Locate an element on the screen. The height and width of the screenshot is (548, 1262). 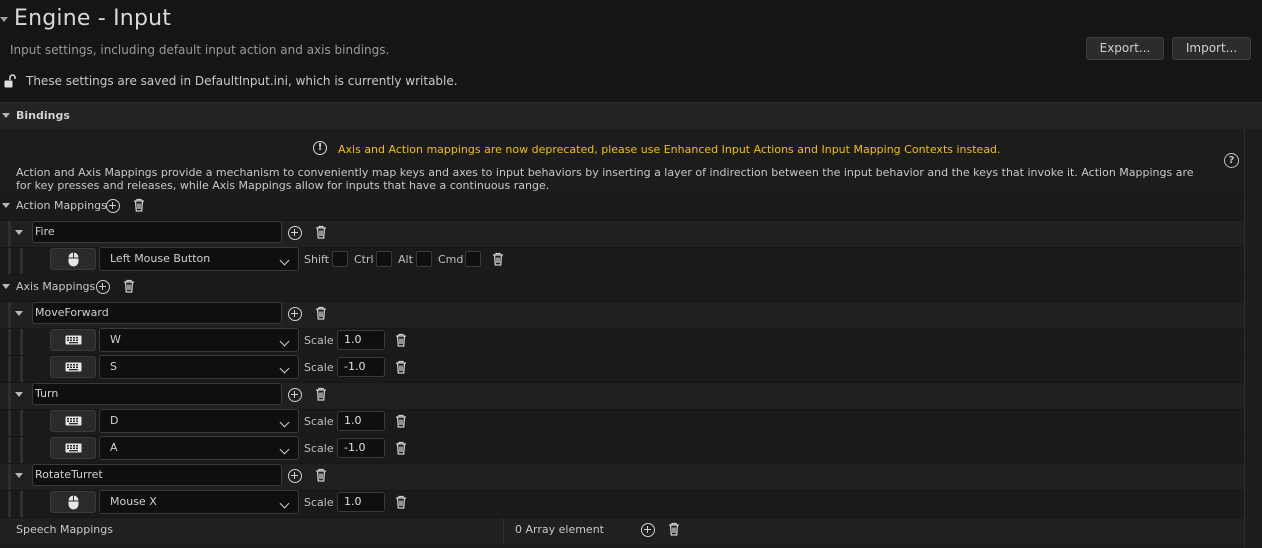
axis-mappings-caret-icon is located at coordinates (6, 286).